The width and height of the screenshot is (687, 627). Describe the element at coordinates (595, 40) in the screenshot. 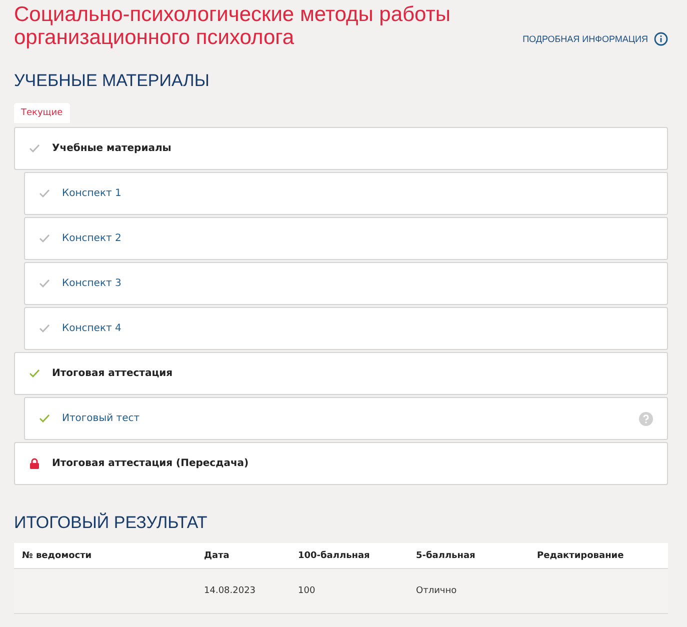

I see `details-link: ПОДРОБНАЯ ИНФОРМАЦИЯ` at that location.